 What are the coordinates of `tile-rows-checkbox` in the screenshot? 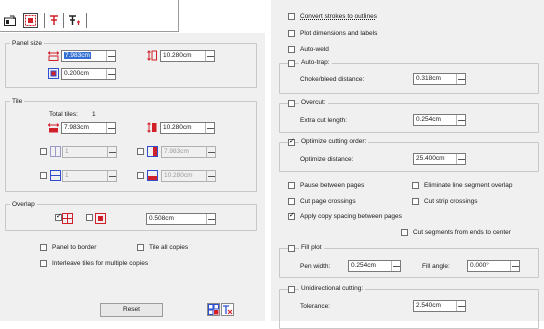 It's located at (43, 175).